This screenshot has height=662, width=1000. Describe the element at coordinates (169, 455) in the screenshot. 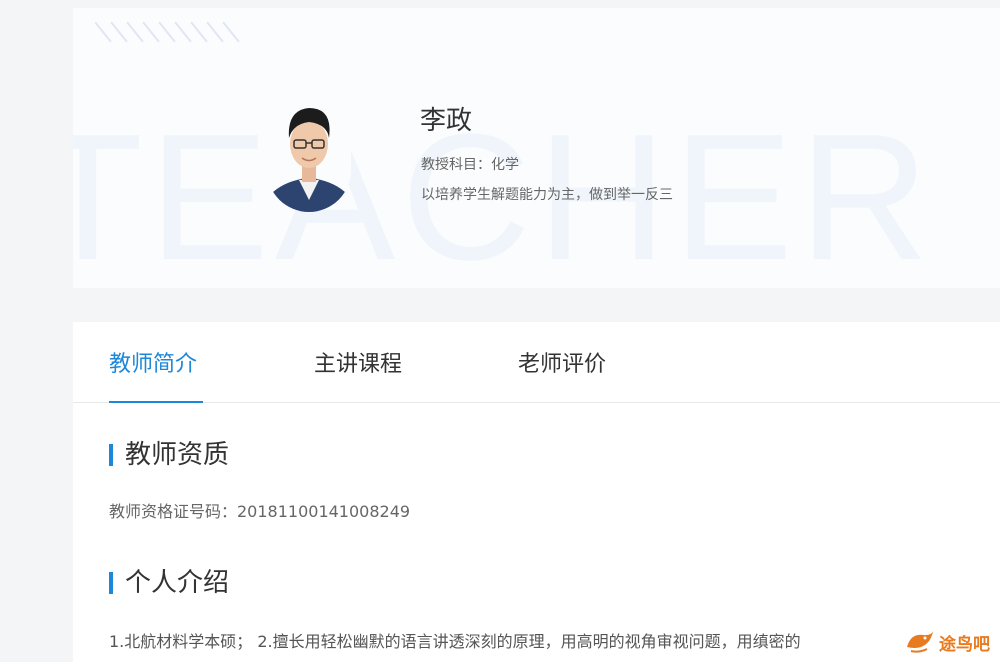

I see `qualification-title: 教师资质` at that location.